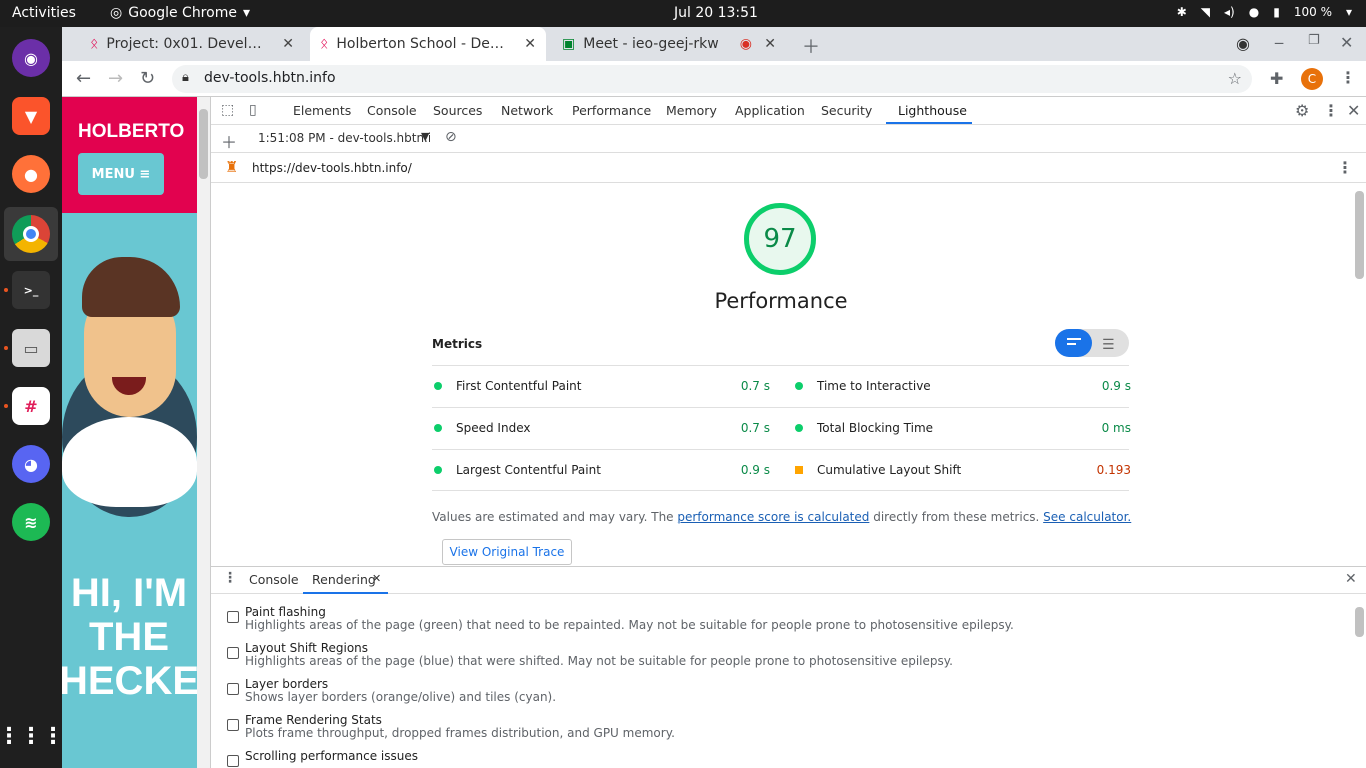  Describe the element at coordinates (1073, 343) in the screenshot. I see `compact-view-icon` at that location.